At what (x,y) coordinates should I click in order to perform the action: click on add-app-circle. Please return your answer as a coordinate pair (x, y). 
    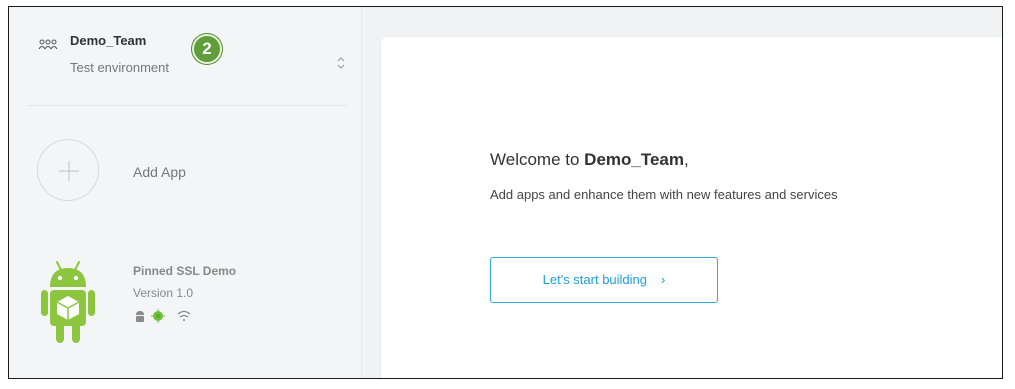
    Looking at the image, I should click on (68, 170).